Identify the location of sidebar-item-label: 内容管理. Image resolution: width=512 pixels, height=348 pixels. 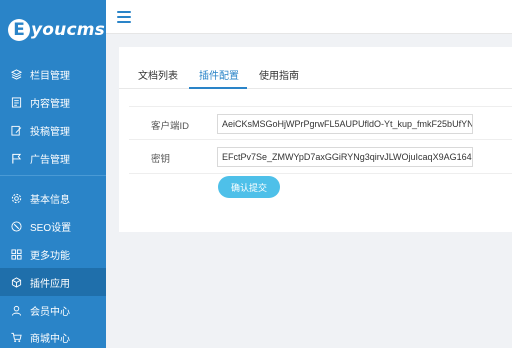
(50, 104).